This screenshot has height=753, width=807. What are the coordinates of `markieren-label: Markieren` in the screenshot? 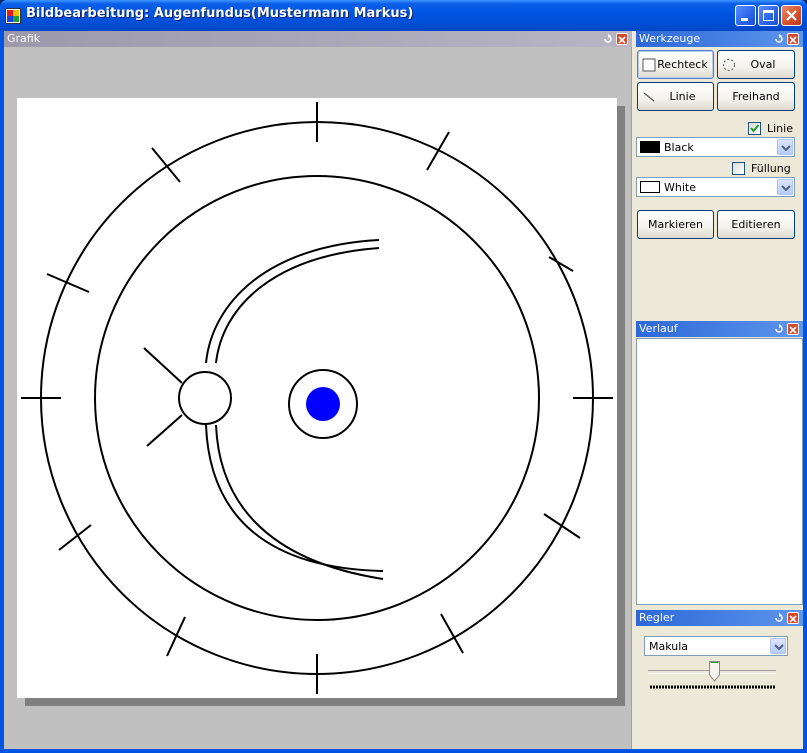 It's located at (675, 224).